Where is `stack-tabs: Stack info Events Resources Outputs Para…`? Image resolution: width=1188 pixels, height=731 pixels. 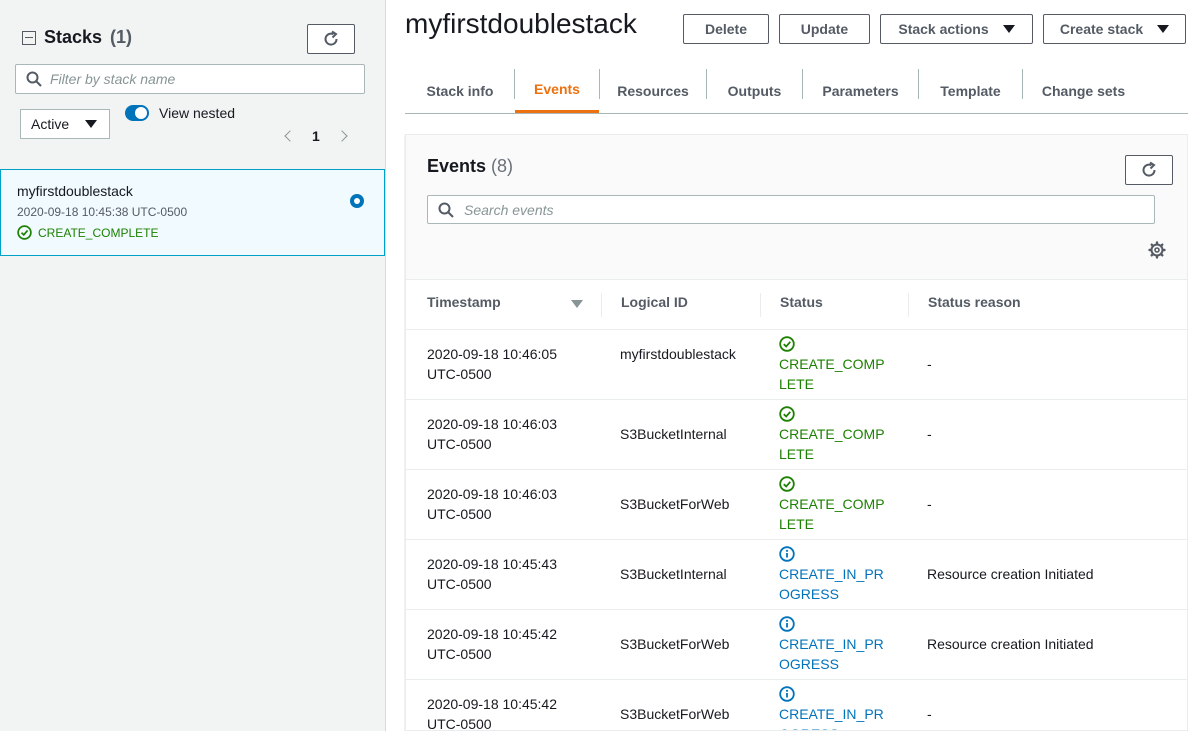
stack-tabs: Stack info Events Resources Outputs Para… is located at coordinates (796, 91).